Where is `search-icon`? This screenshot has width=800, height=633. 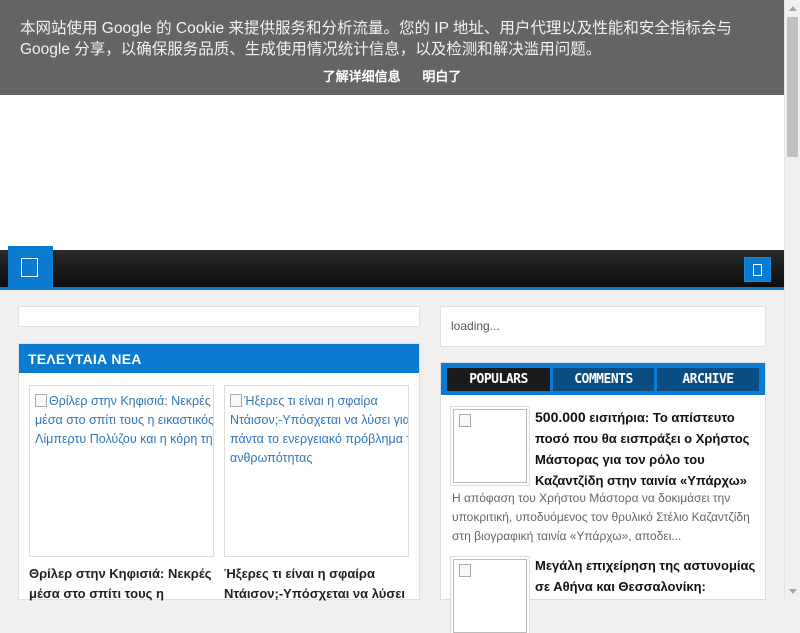 search-icon is located at coordinates (757, 270).